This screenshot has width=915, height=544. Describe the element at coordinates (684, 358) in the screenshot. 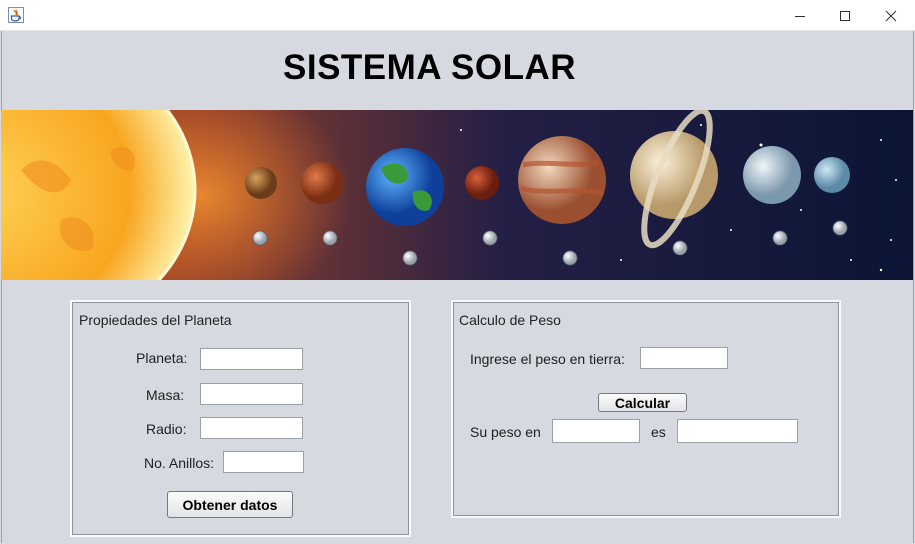

I see `peso-tierra-field` at that location.